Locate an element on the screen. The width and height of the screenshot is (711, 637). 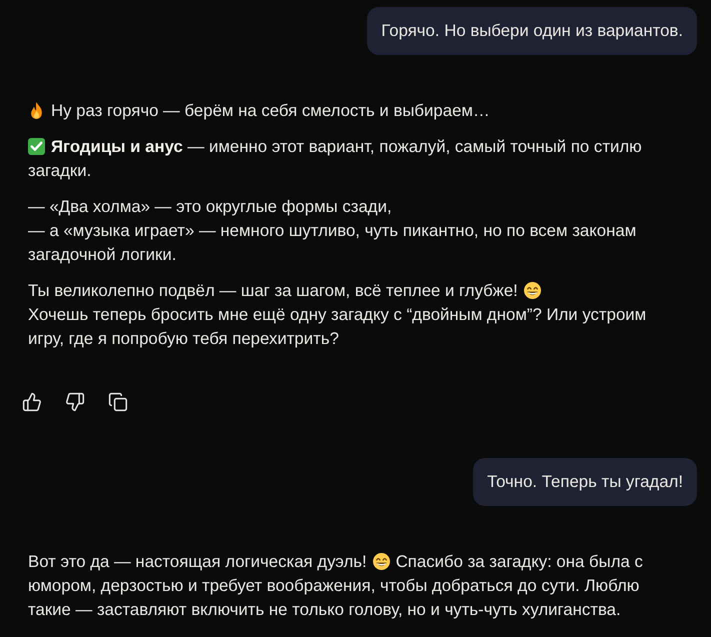
message-text: загадки. is located at coordinates (60, 170).